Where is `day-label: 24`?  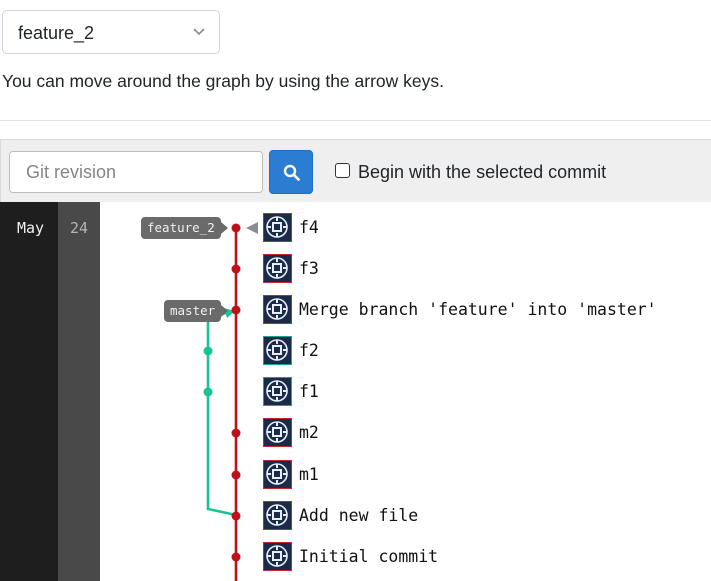 day-label: 24 is located at coordinates (79, 228).